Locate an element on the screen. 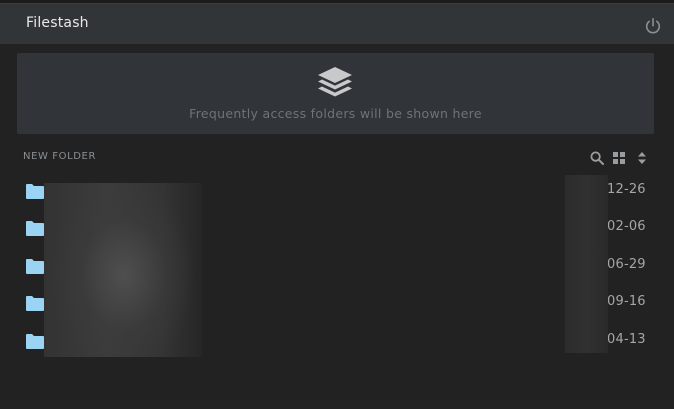 Image resolution: width=674 pixels, height=409 pixels. top-bar: Filestash is located at coordinates (337, 23).